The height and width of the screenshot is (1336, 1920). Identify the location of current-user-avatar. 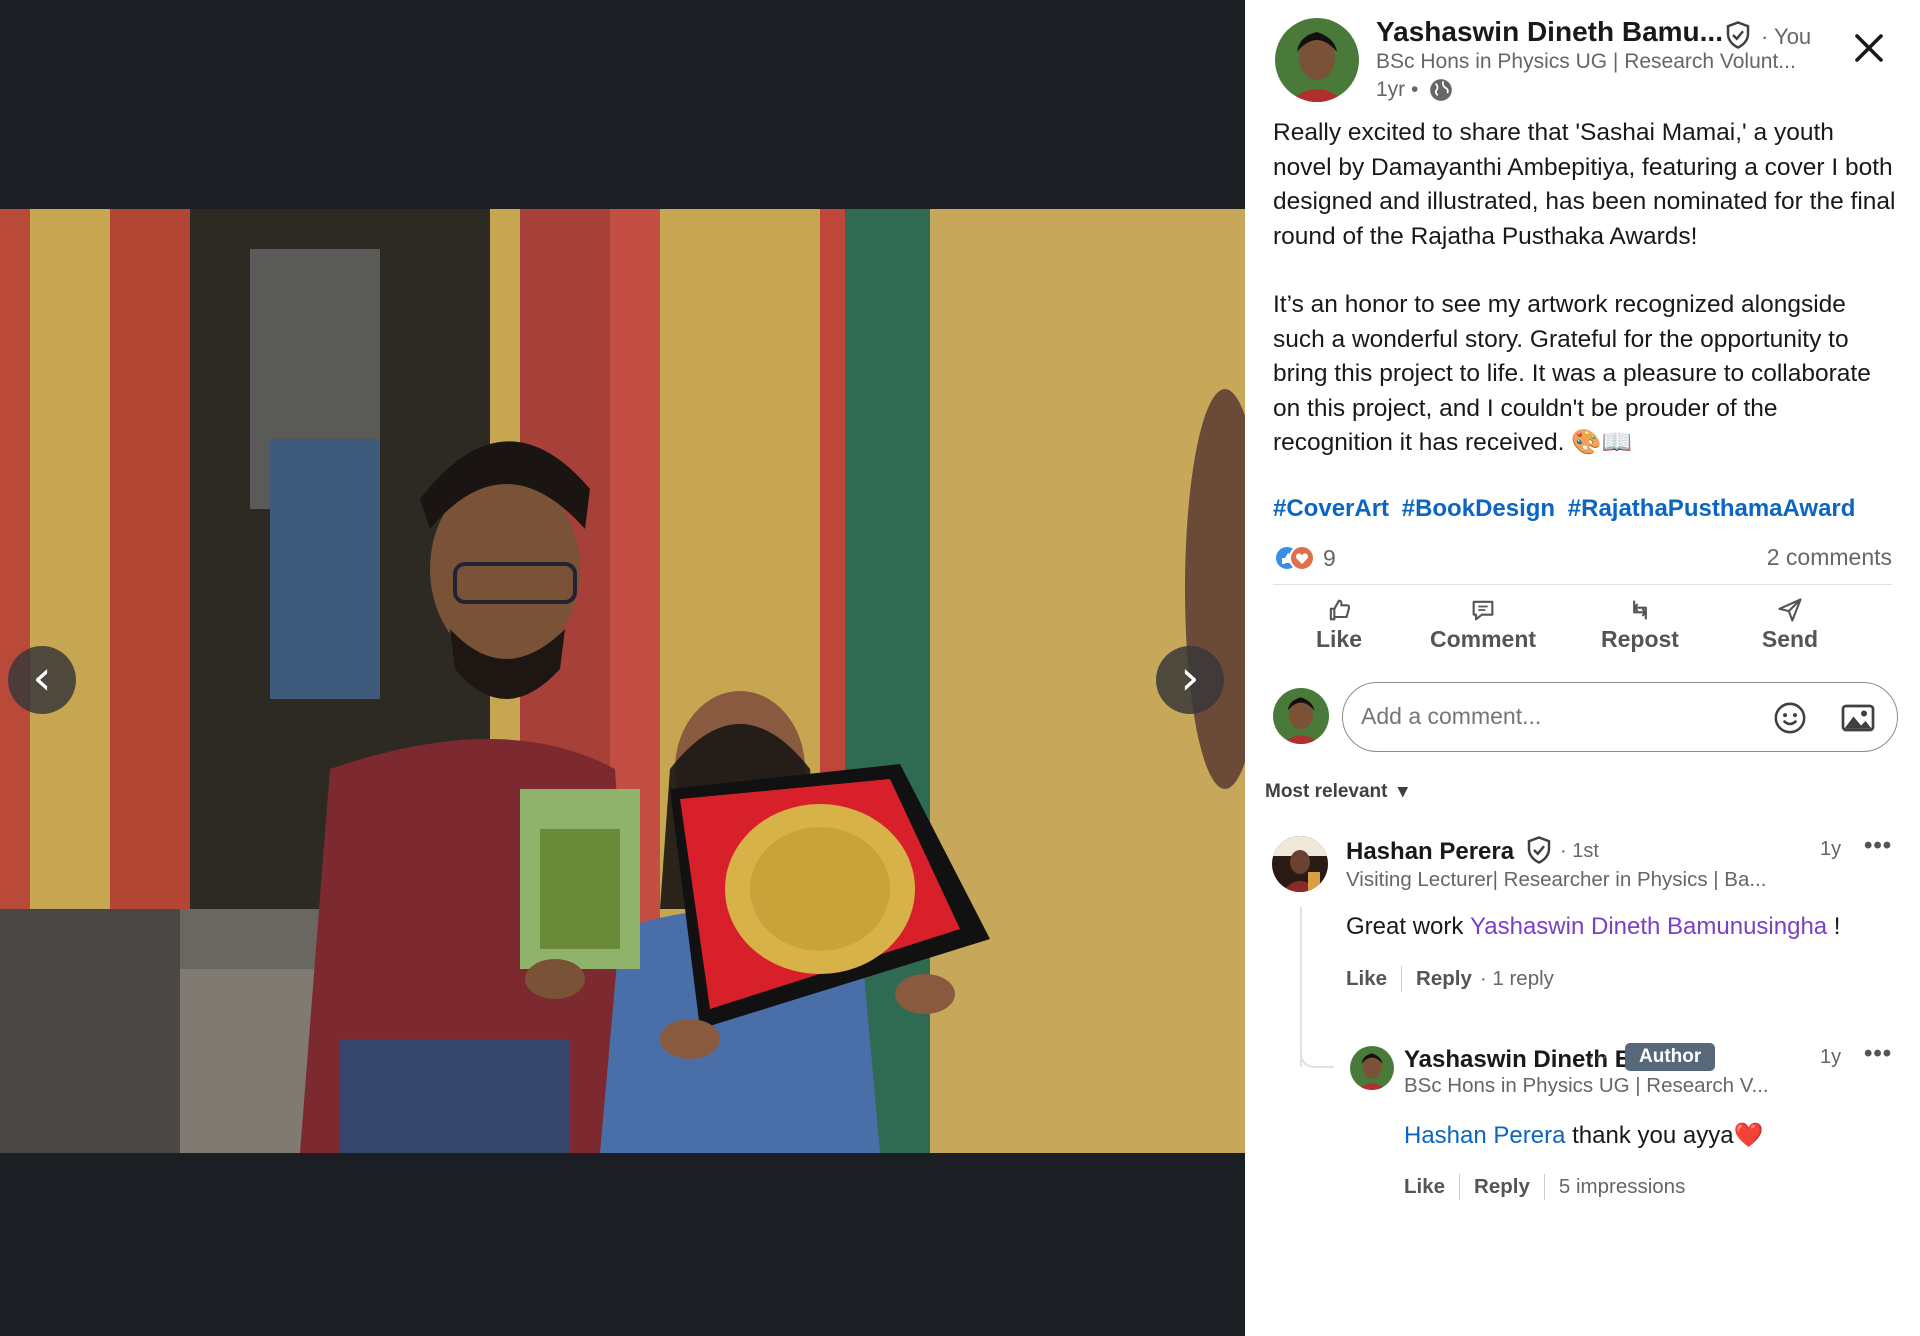
(1301, 716).